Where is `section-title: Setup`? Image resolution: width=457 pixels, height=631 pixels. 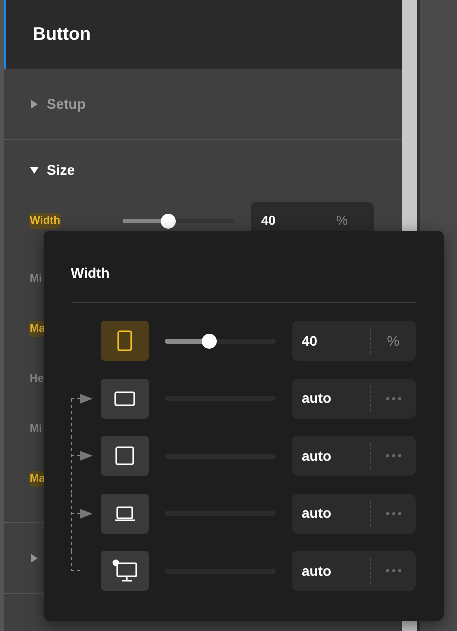 section-title: Setup is located at coordinates (66, 104).